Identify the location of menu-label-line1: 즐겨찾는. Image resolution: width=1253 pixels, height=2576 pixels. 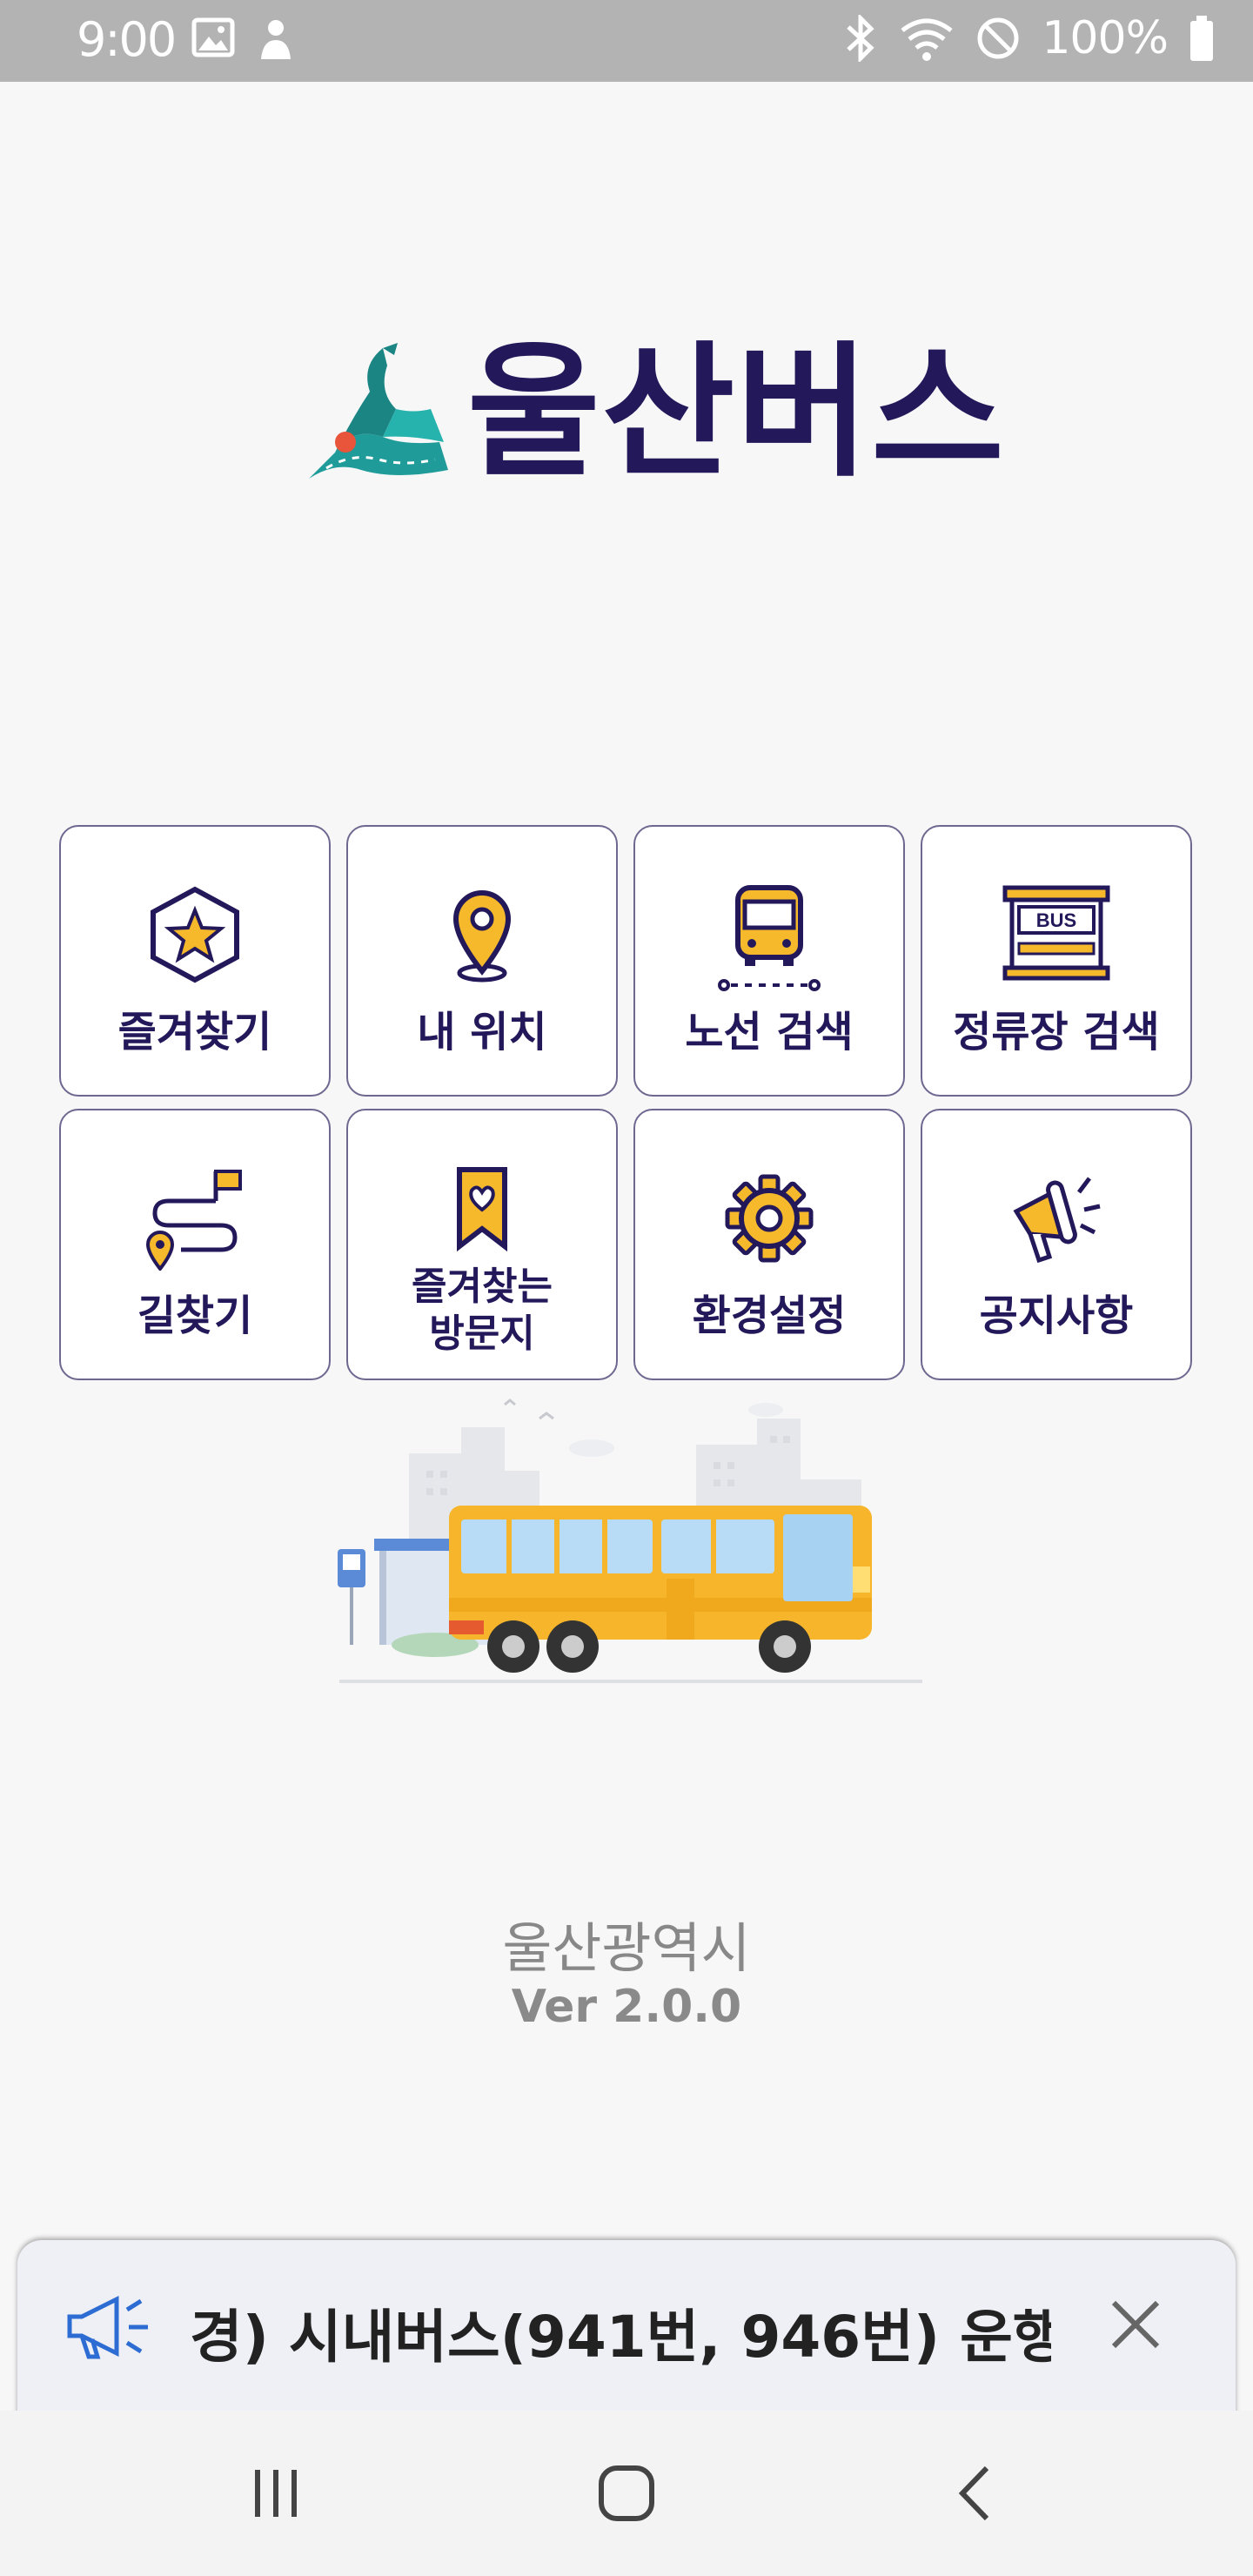
(482, 1287).